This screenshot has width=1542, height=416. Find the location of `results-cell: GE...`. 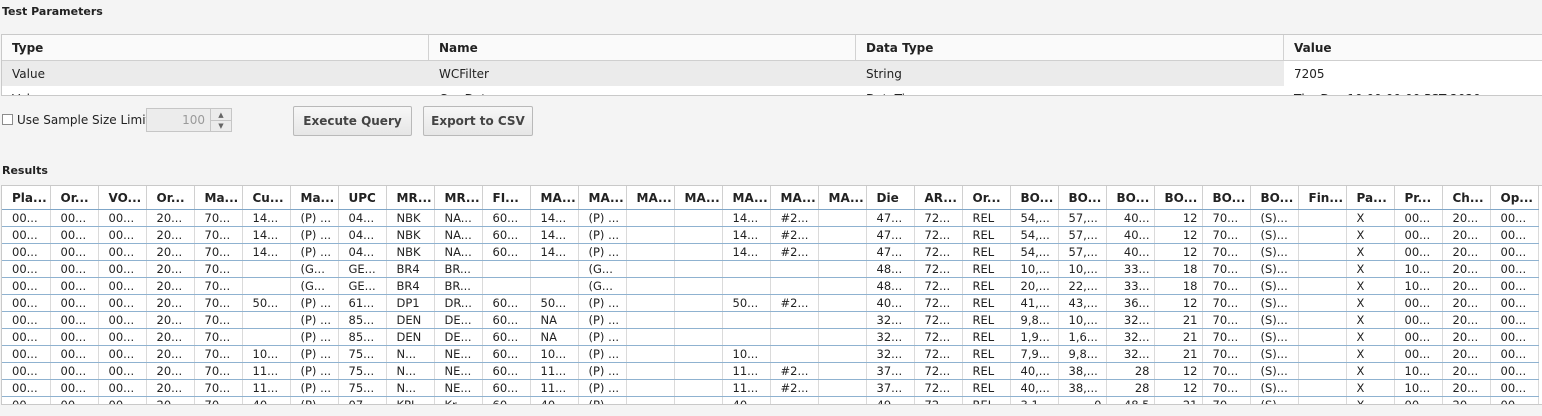

results-cell: GE... is located at coordinates (362, 286).